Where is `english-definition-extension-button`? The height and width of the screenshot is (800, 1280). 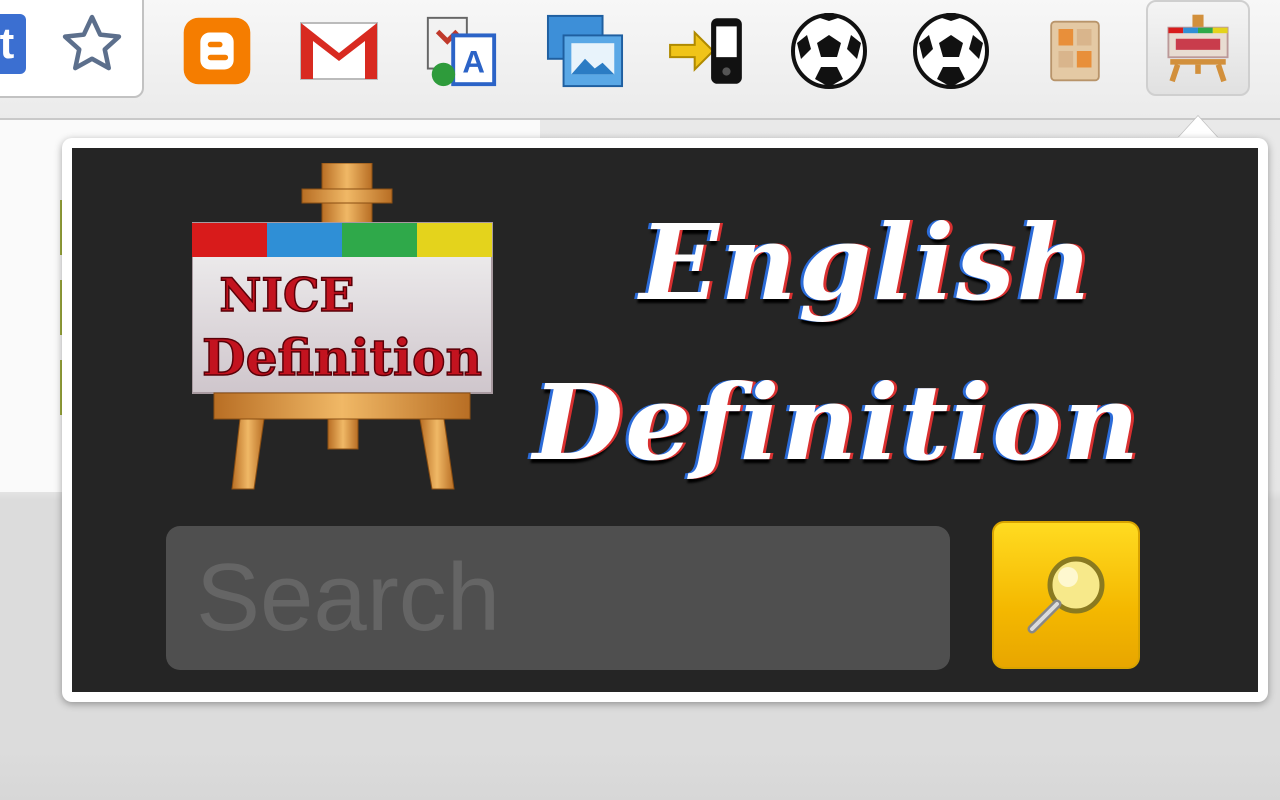
english-definition-extension-button is located at coordinates (1198, 48).